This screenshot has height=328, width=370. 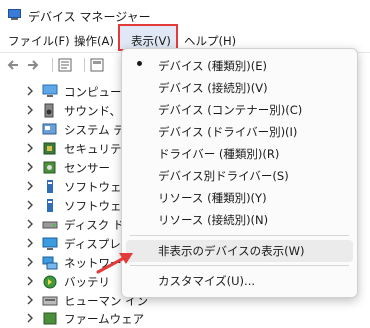 What do you see at coordinates (50, 90) in the screenshot?
I see `computer-icon` at bounding box center [50, 90].